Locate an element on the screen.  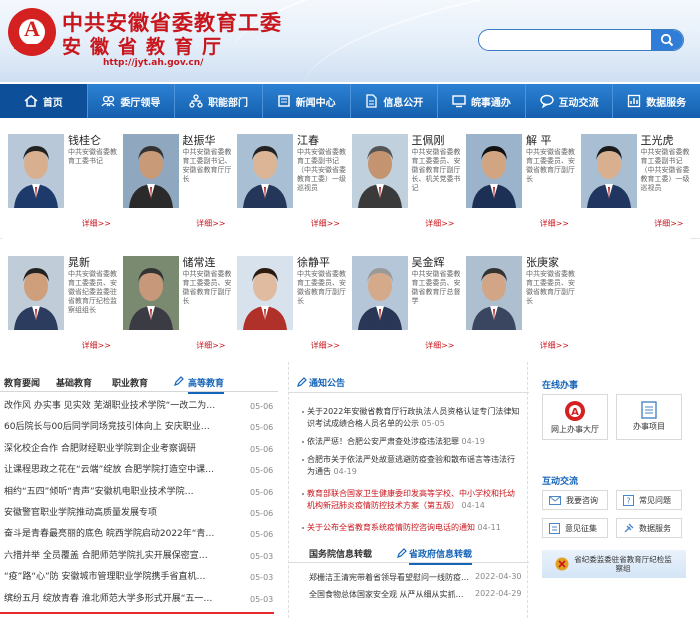
nav-item-7: 互动交流 is located at coordinates (570, 101).